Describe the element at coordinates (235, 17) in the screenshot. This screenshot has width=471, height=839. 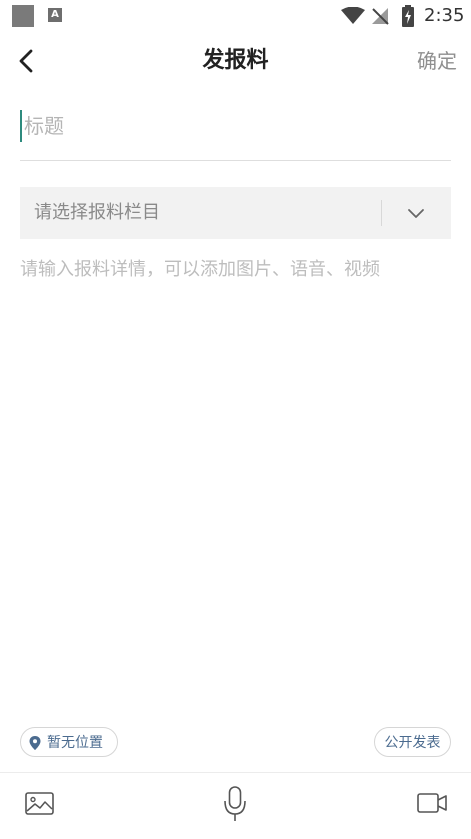
I see `status-bar: A 2:35` at that location.